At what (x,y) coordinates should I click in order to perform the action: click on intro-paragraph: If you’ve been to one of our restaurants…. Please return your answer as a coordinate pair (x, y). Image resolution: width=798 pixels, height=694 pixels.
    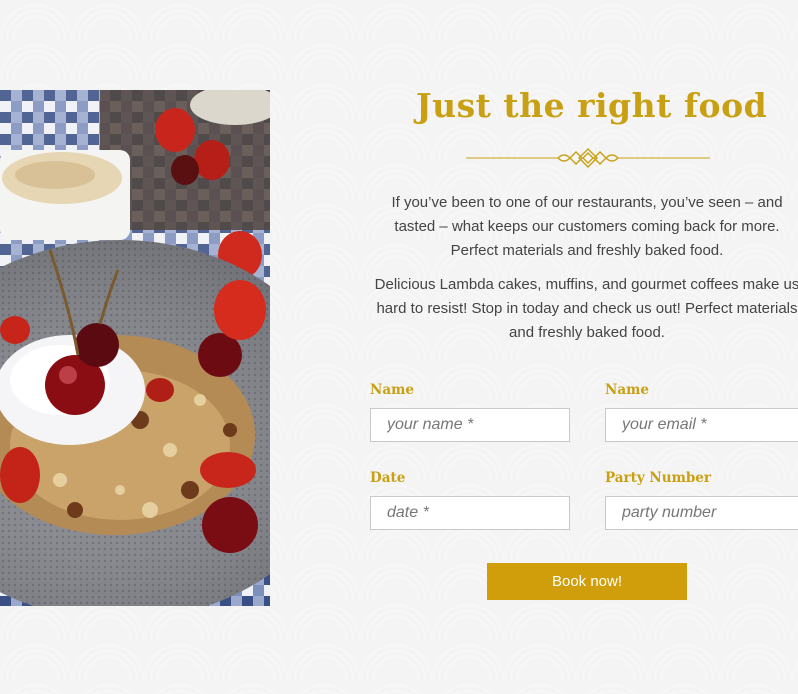
    Looking at the image, I should click on (587, 226).